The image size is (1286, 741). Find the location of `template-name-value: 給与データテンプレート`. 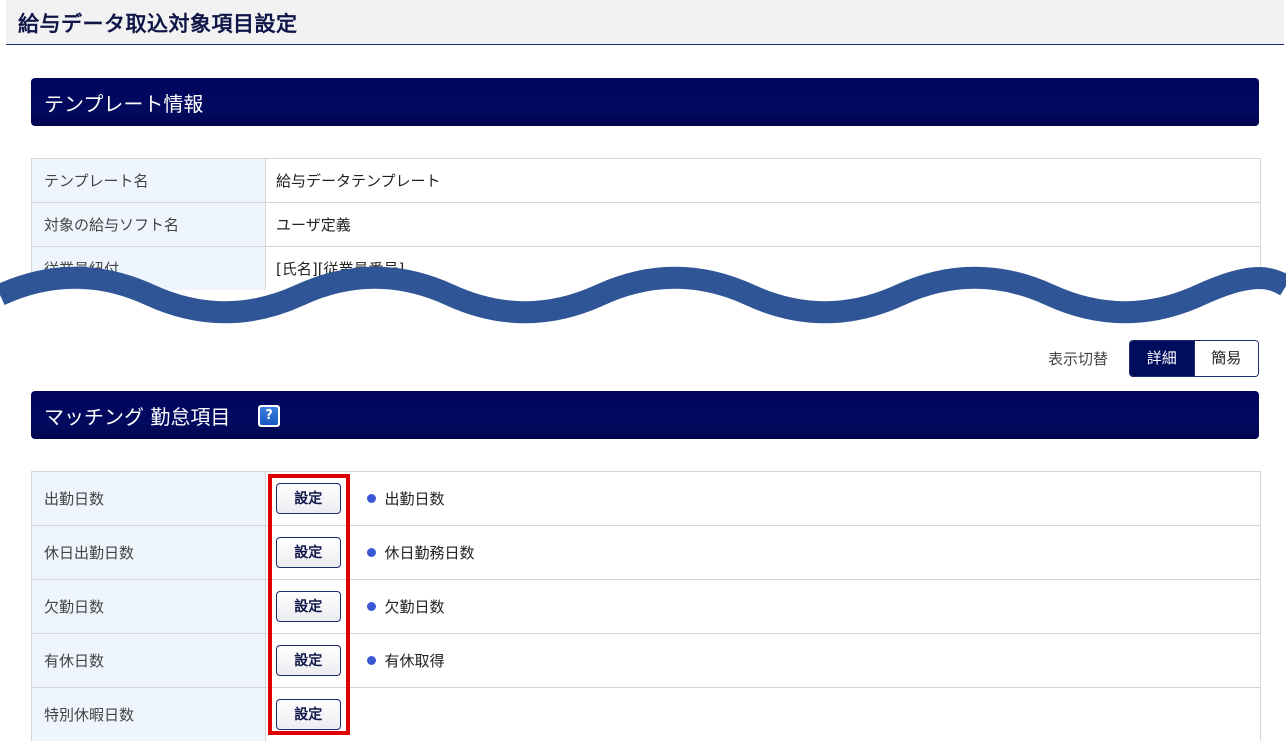

template-name-value: 給与データテンプレート is located at coordinates (763, 180).